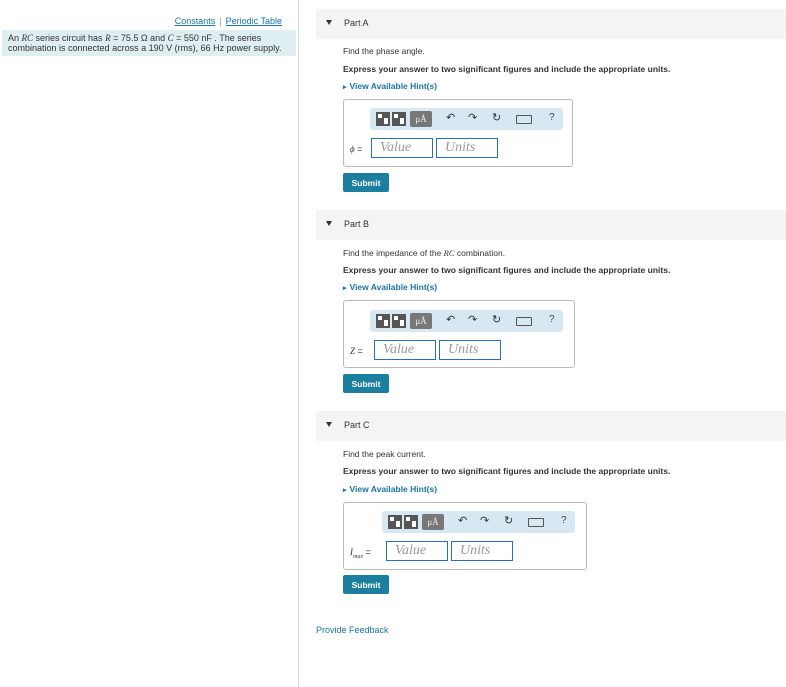 This screenshot has width=786, height=687. Describe the element at coordinates (195, 21) in the screenshot. I see `constants-link: Constants` at that location.